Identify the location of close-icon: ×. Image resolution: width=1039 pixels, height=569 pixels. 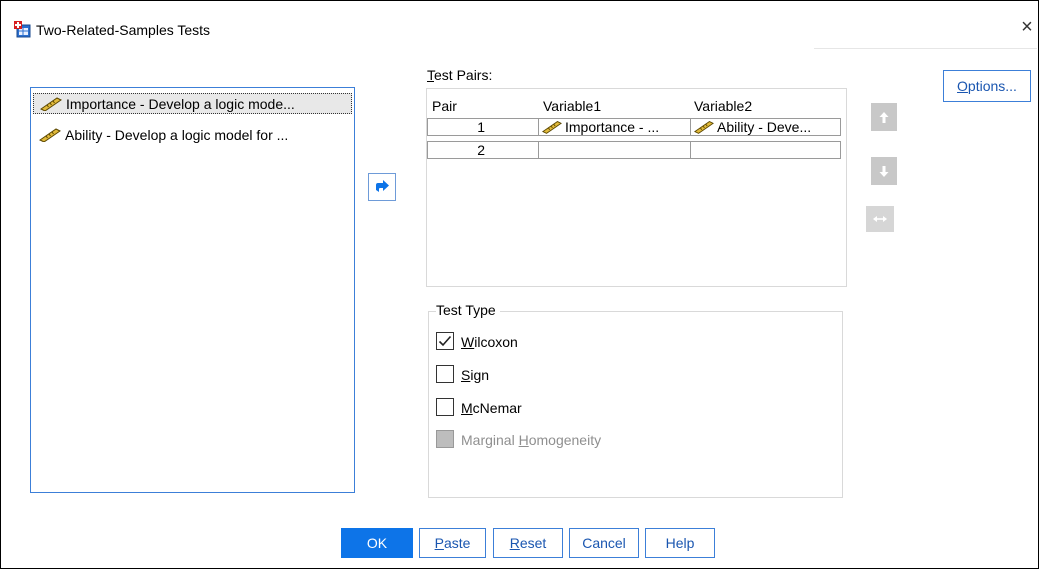
(1027, 27).